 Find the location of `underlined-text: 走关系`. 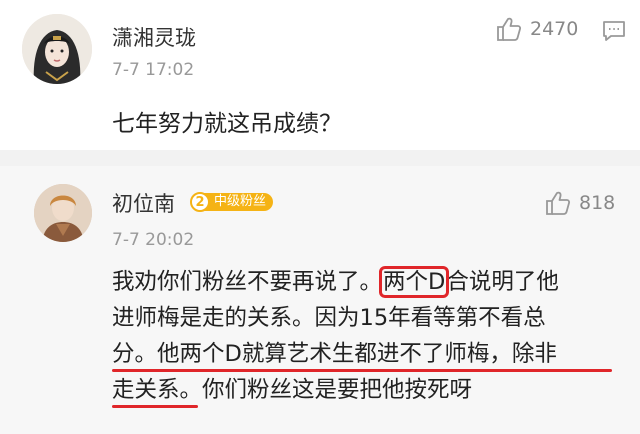

underlined-text: 走关系 is located at coordinates (146, 390).